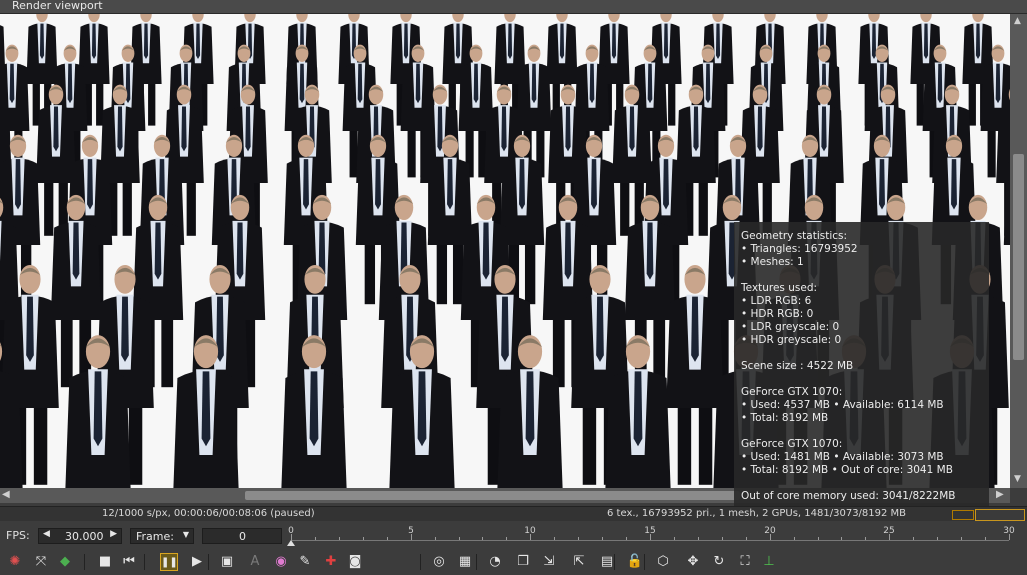 Image resolution: width=1027 pixels, height=575 pixels. Describe the element at coordinates (46, 534) in the screenshot. I see `decrement-icon: ◀` at that location.